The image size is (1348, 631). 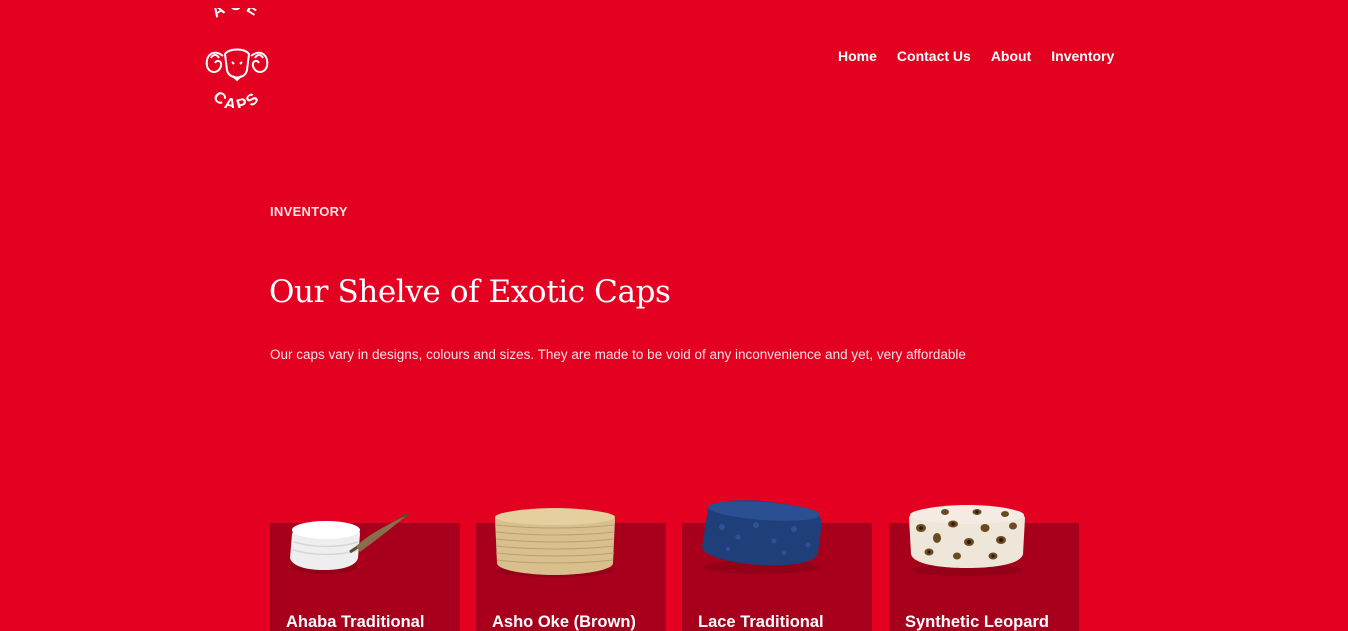 I want to click on product-title: Asho Oke (Brown), so click(x=564, y=622).